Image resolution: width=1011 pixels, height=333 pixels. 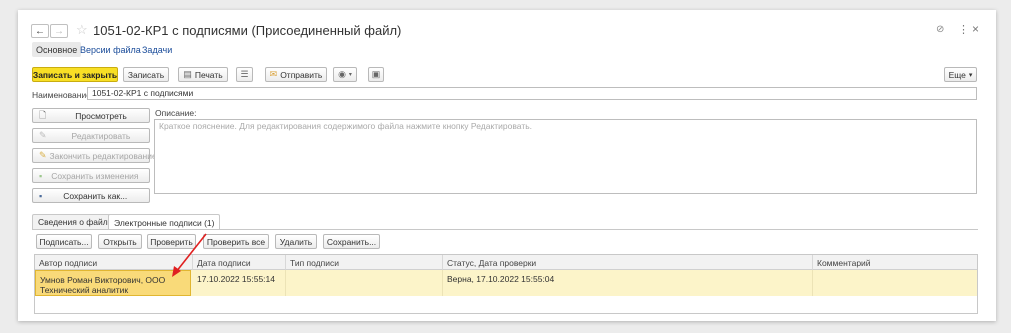 What do you see at coordinates (103, 280) in the screenshot?
I see `author-name: Умнов Роман Викторович, ООО` at bounding box center [103, 280].